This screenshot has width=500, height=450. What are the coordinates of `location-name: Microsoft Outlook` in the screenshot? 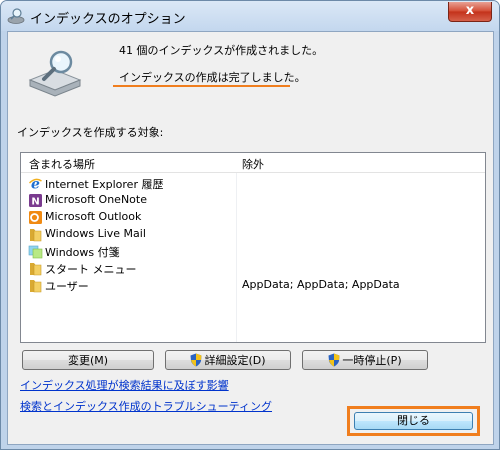 It's located at (93, 216).